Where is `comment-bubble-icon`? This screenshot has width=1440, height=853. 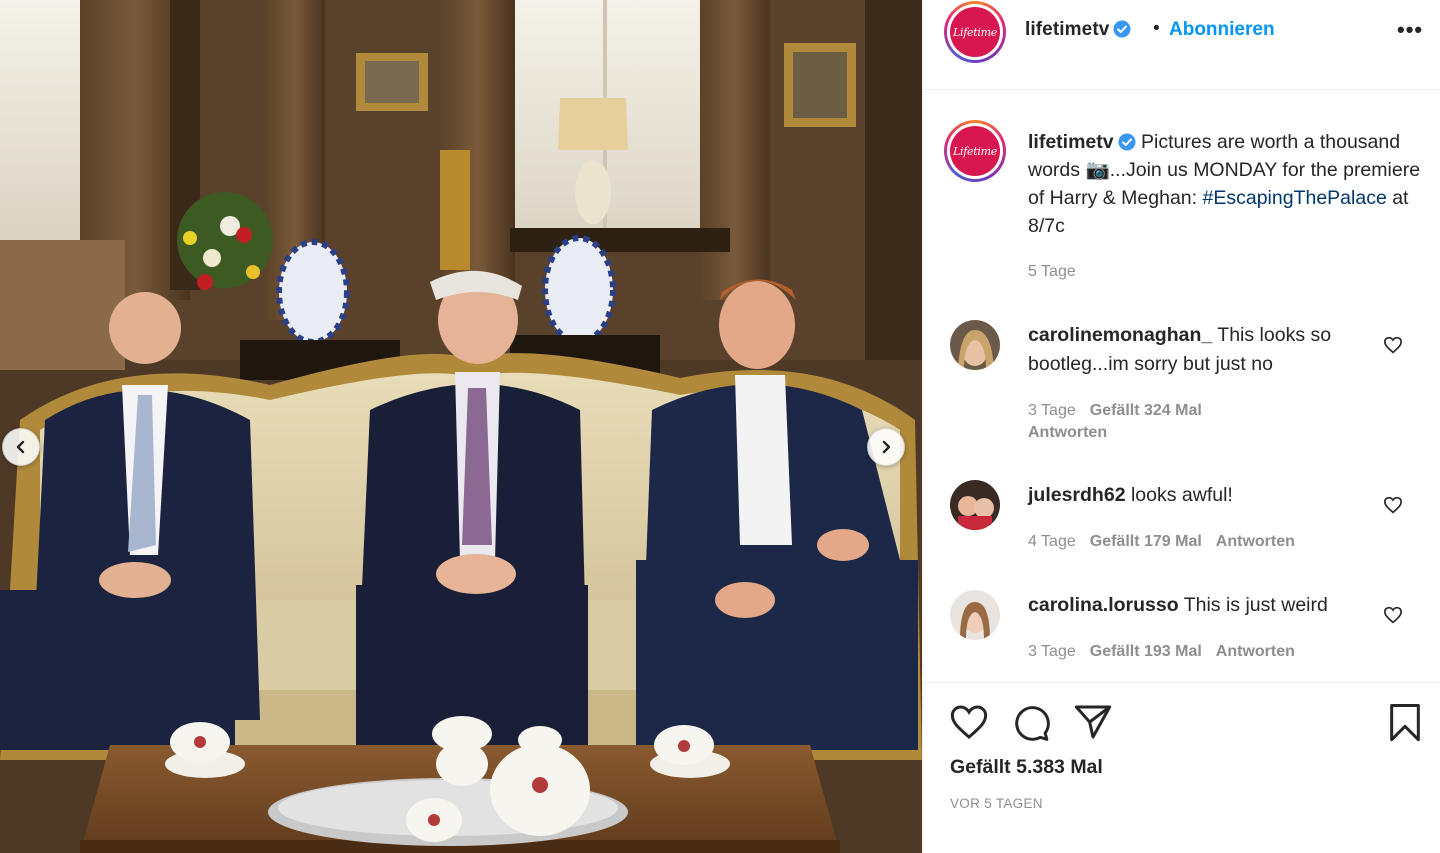
comment-bubble-icon is located at coordinates (1031, 723).